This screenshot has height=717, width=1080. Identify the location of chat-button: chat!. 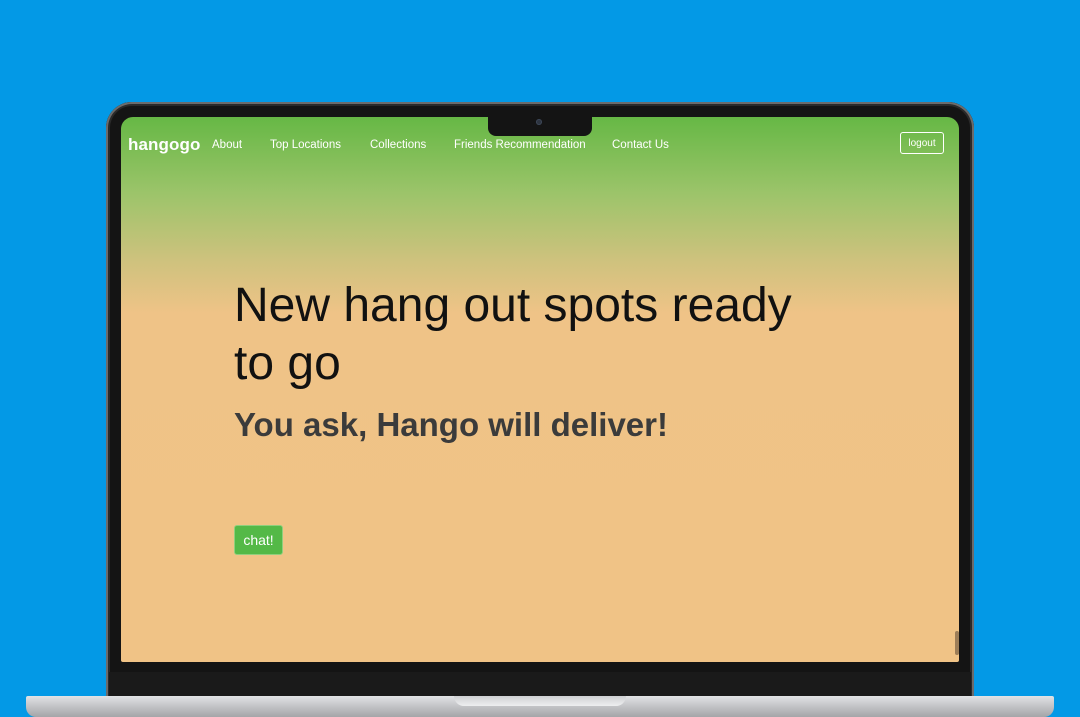
(258, 540).